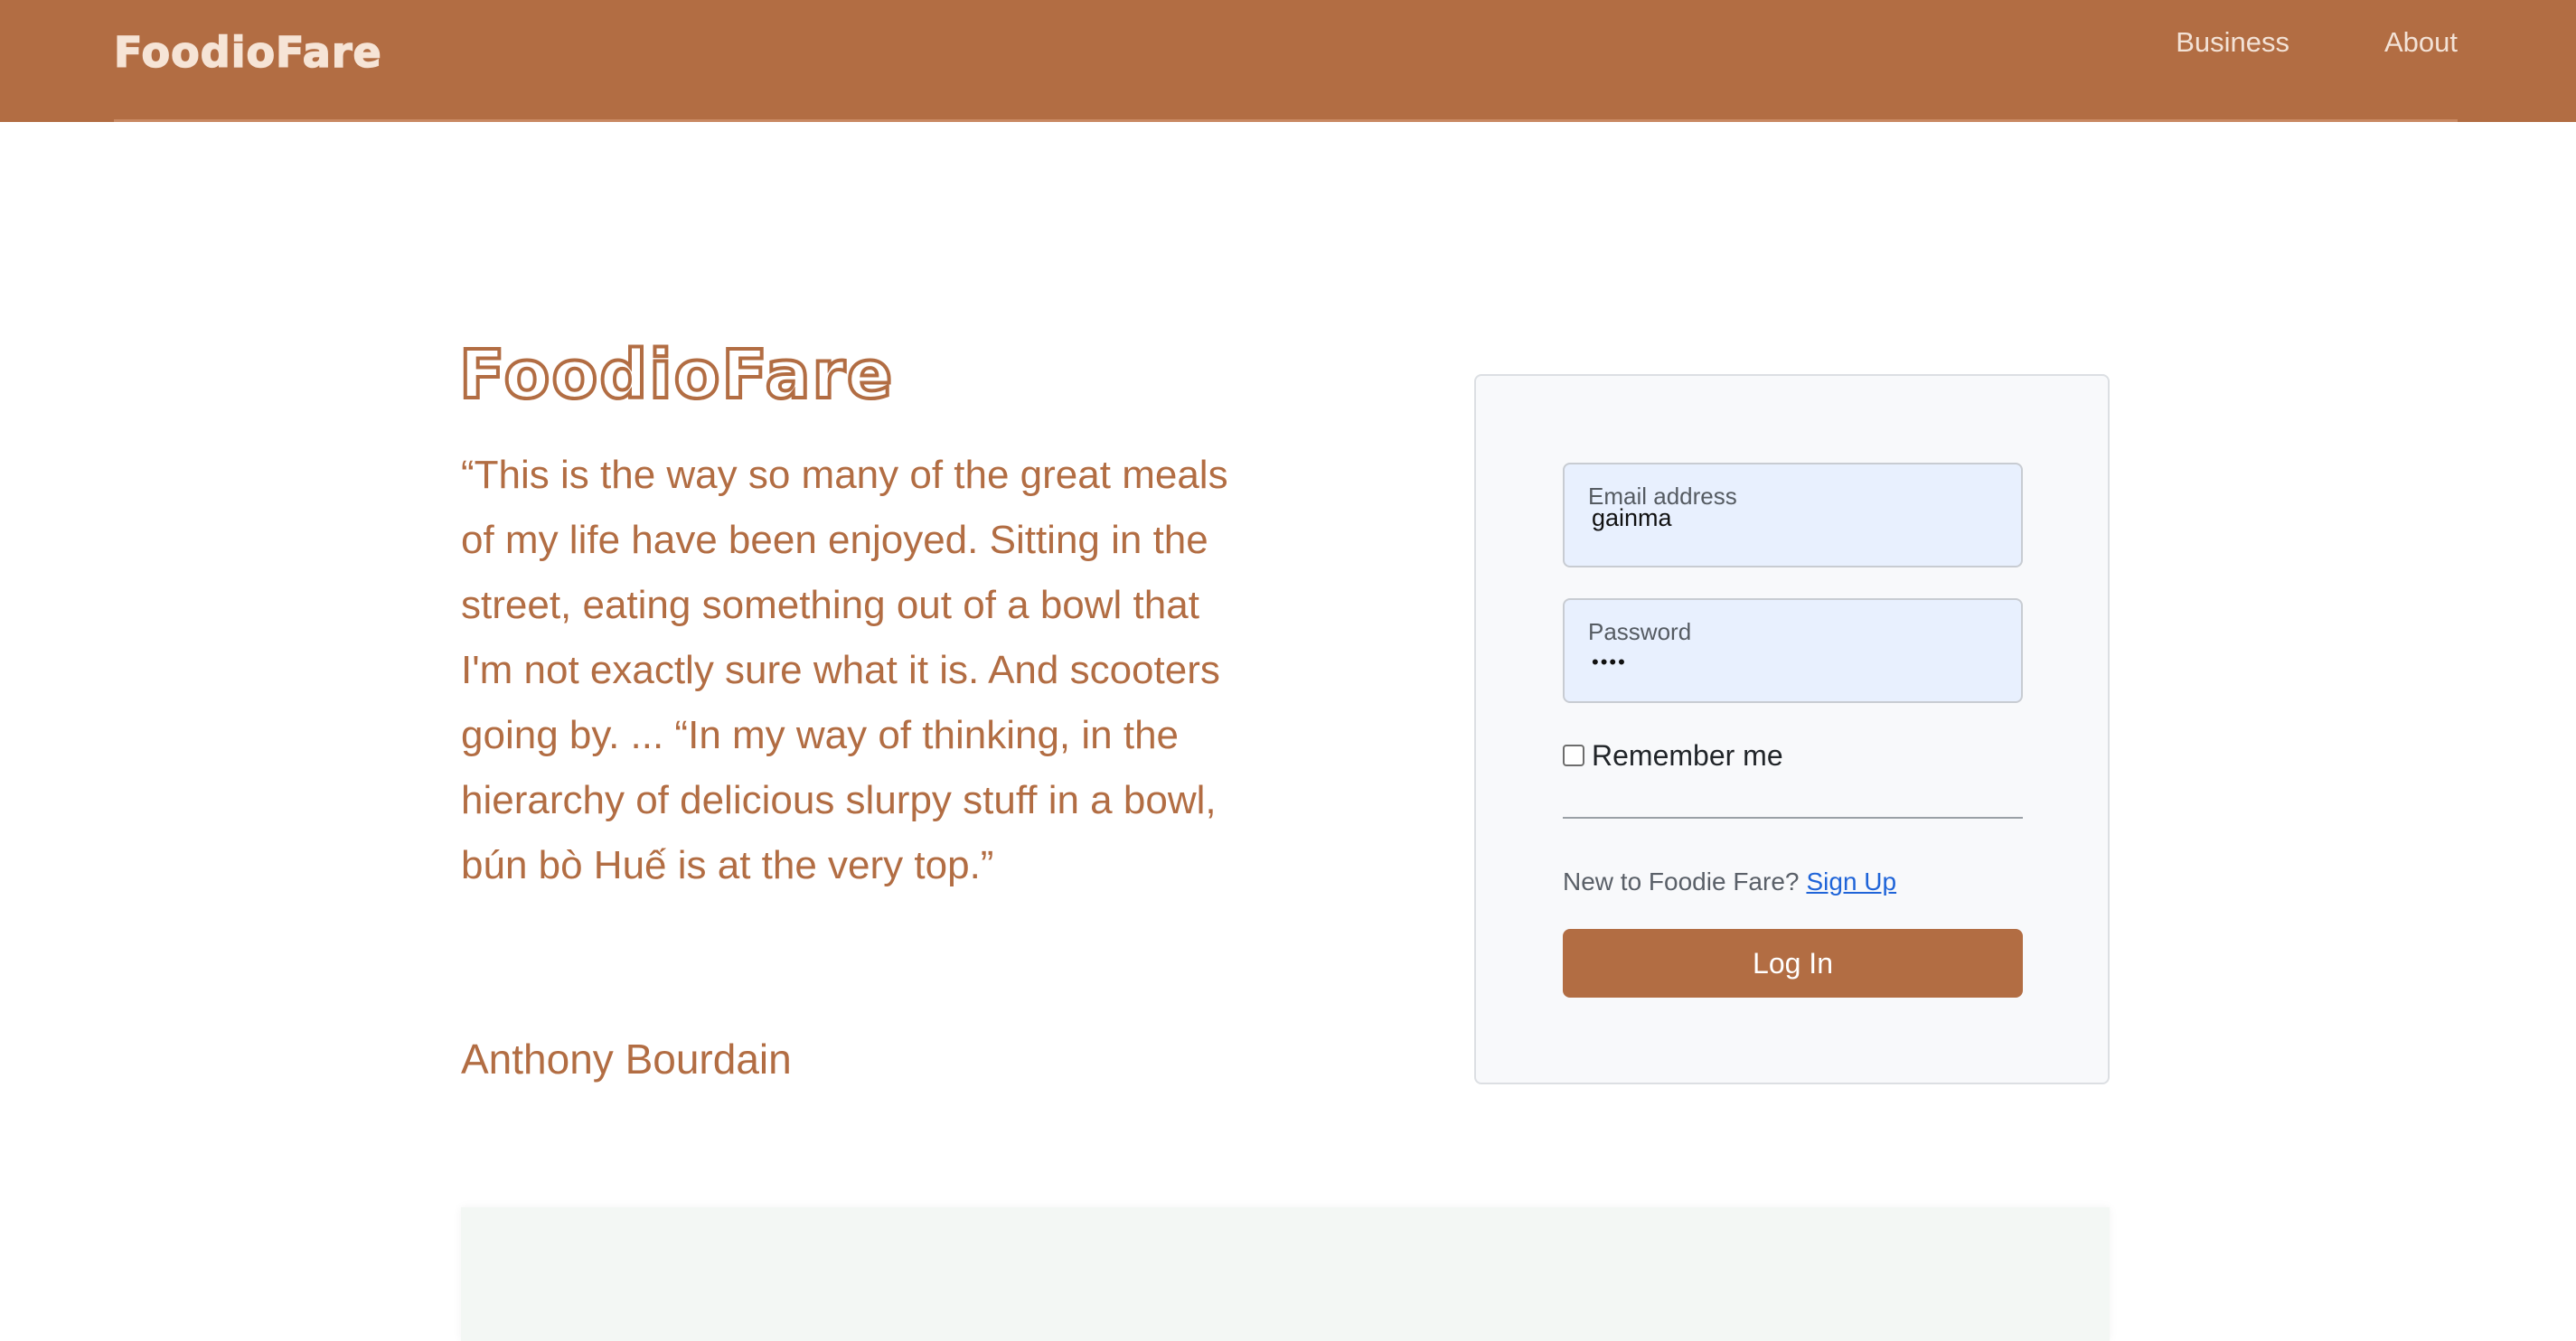 The width and height of the screenshot is (2576, 1341). I want to click on login-button: Log In, so click(1793, 963).